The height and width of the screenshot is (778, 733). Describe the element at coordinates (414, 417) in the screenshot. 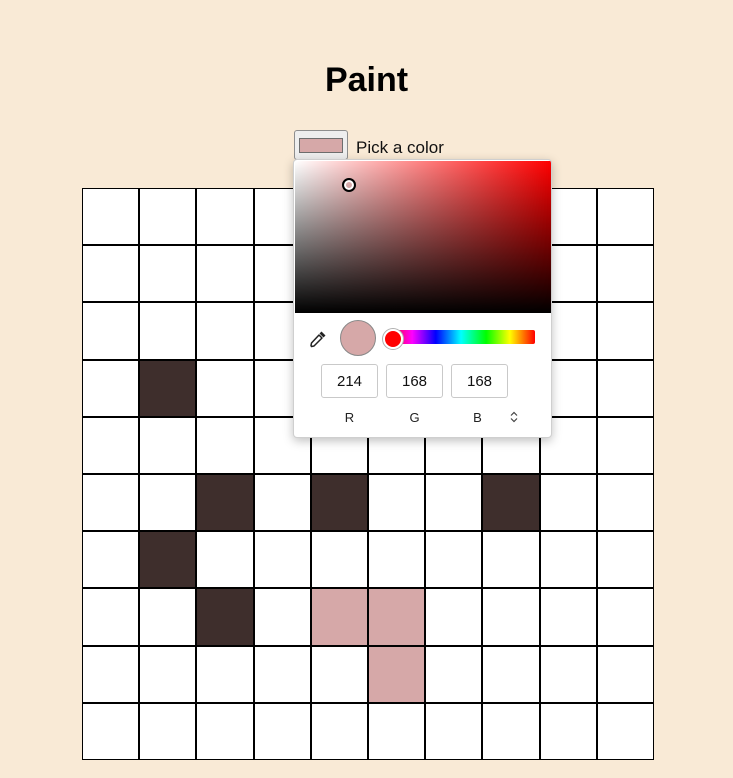

I see `green-label: G` at that location.